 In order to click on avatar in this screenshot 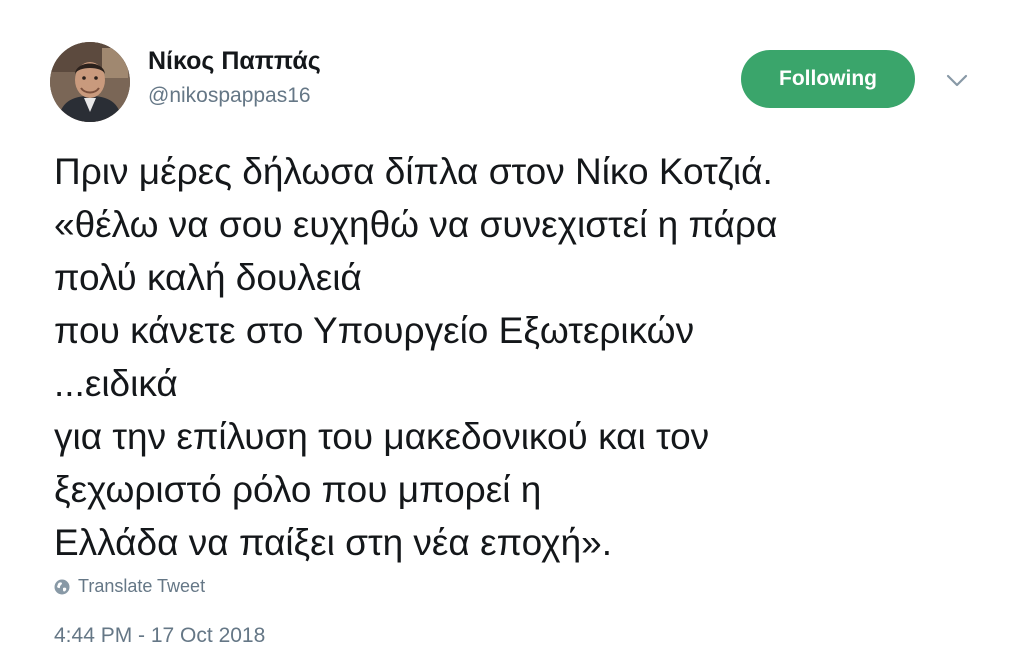, I will do `click(90, 82)`.